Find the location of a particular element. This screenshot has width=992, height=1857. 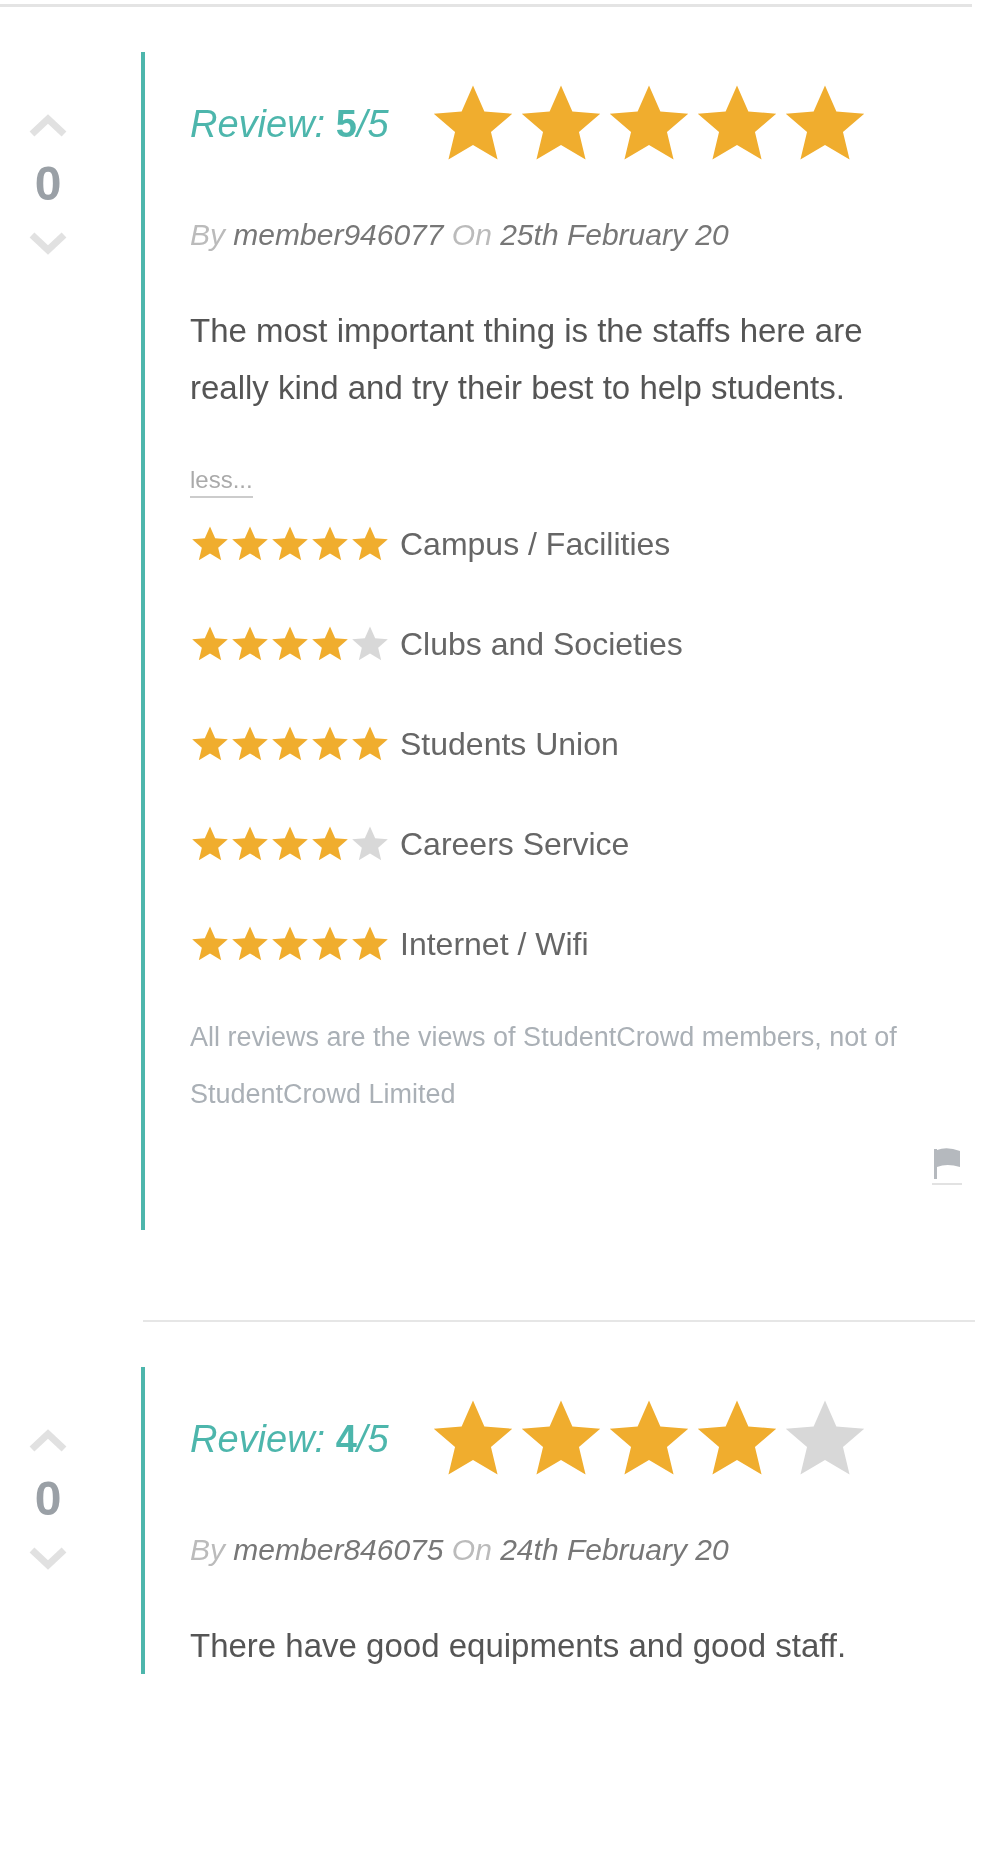

disclaimer-text: All reviews are the views of StudentCrowd members, not of StudentCrowd Limited is located at coordinates (544, 1066).